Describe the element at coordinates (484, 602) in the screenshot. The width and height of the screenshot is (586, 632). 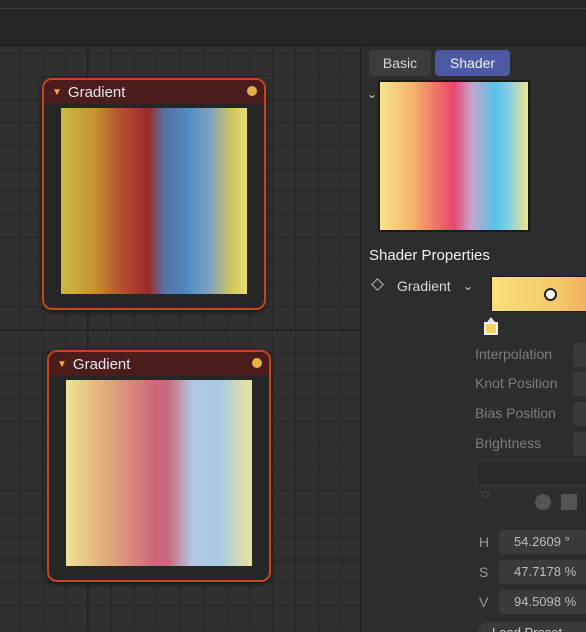
I see `value-label: V` at that location.